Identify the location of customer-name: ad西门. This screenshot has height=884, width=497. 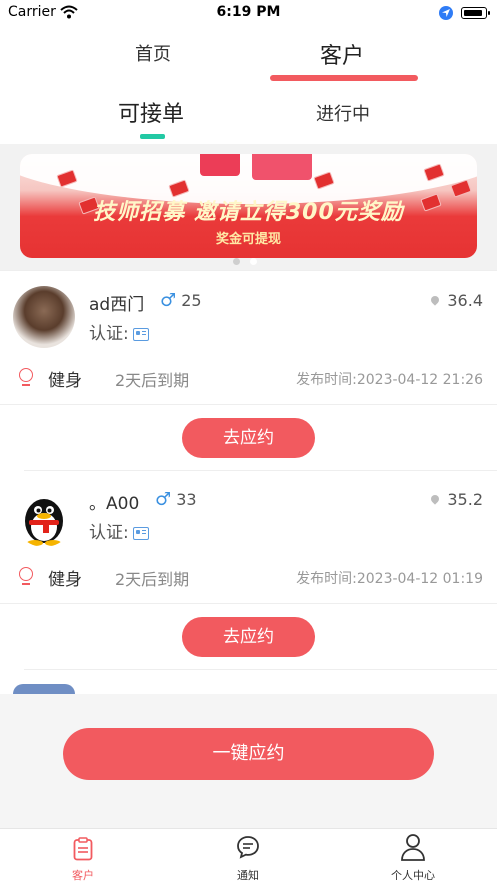
(117, 305).